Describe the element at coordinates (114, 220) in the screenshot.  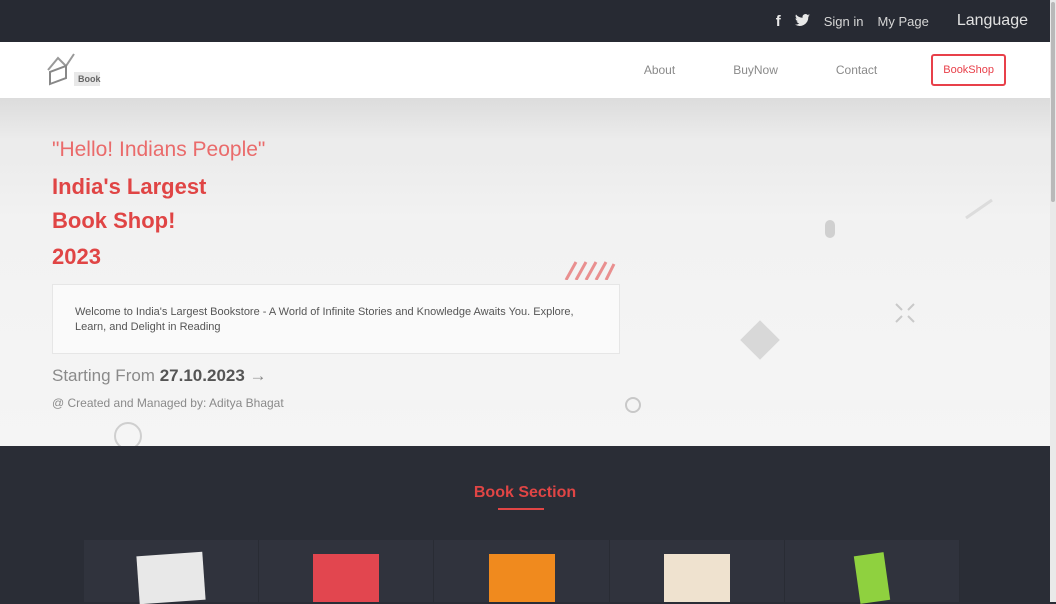
I see `hero-title-line2: Book Shop!` at that location.